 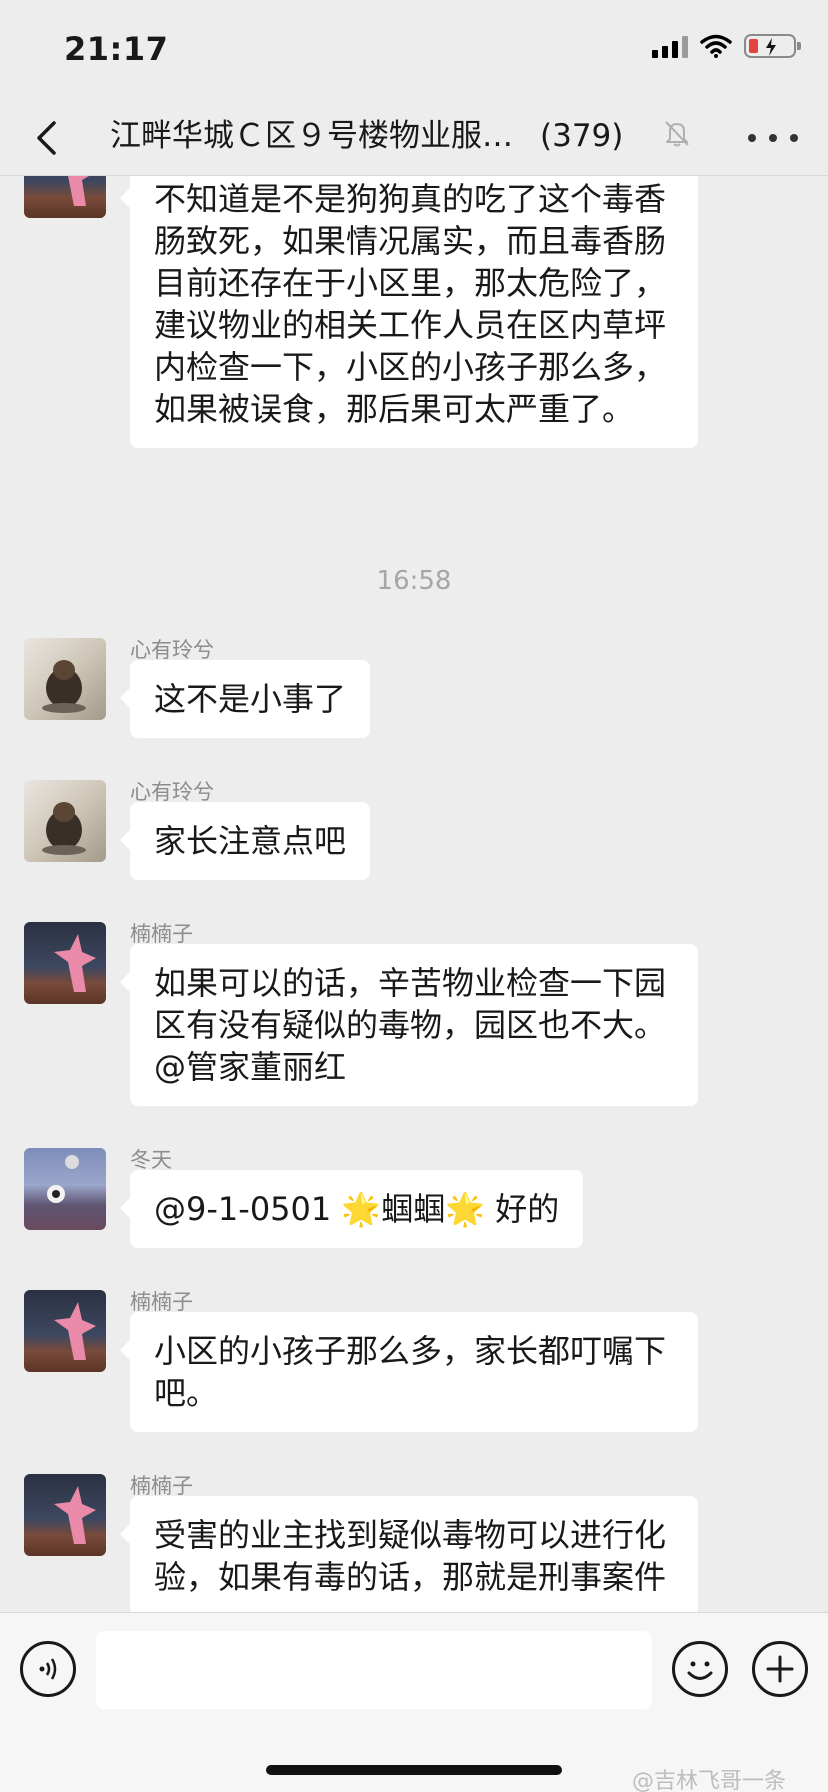 I want to click on message-bubble: 如果可以的话，辛苦物业检查一下园区有没有疑似的毒物，园区也不大。@管家董丽红, so click(x=409, y=1025).